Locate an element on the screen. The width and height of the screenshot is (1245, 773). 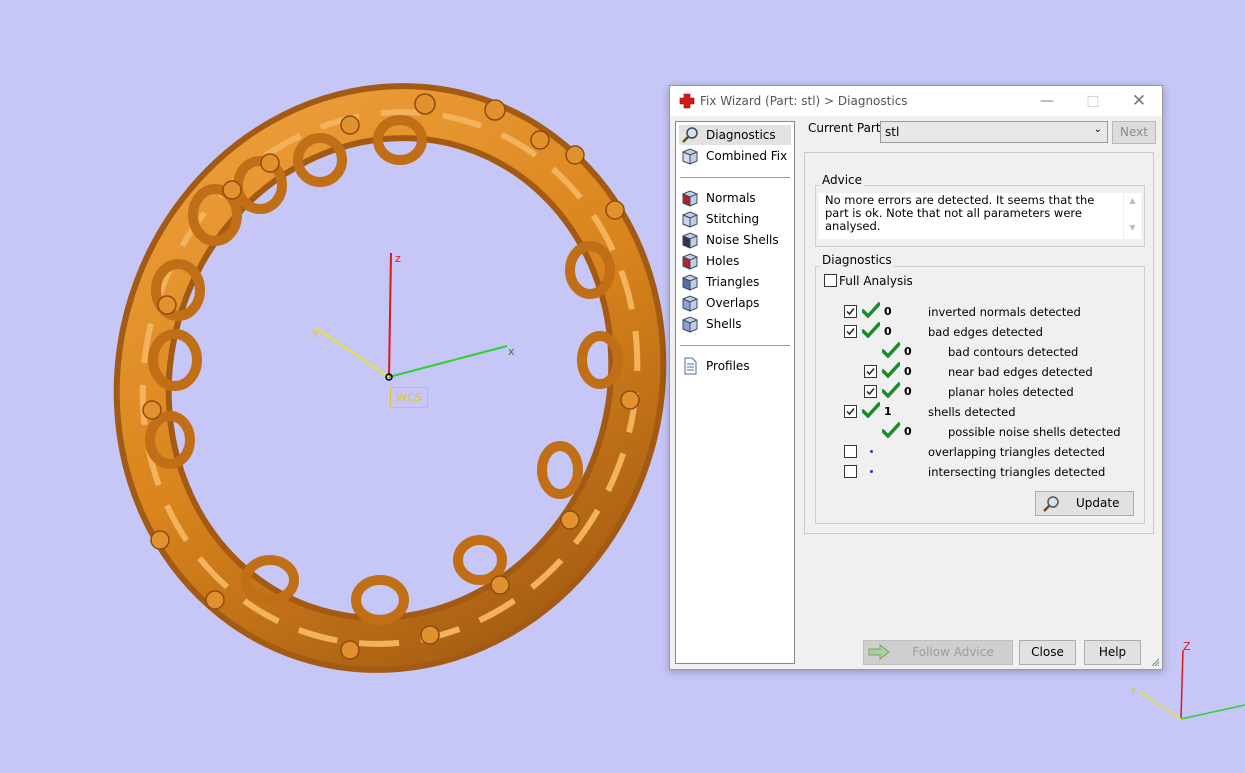
nav-item-shells: Shells is located at coordinates (735, 324).